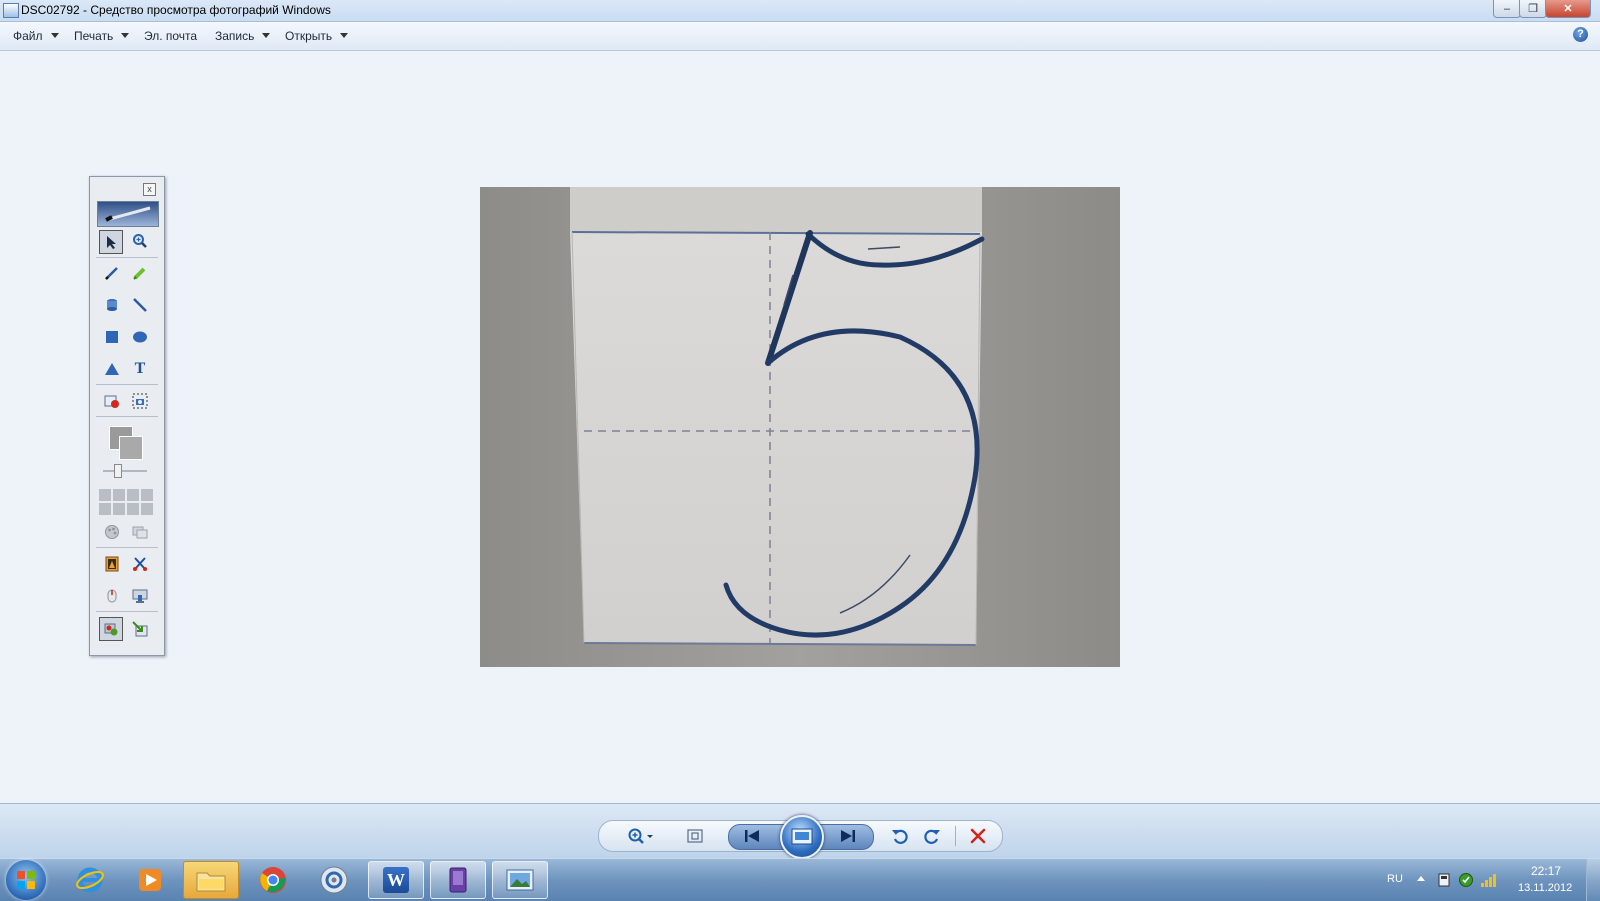  I want to click on show-hidden-icons-icon, so click(1421, 878).